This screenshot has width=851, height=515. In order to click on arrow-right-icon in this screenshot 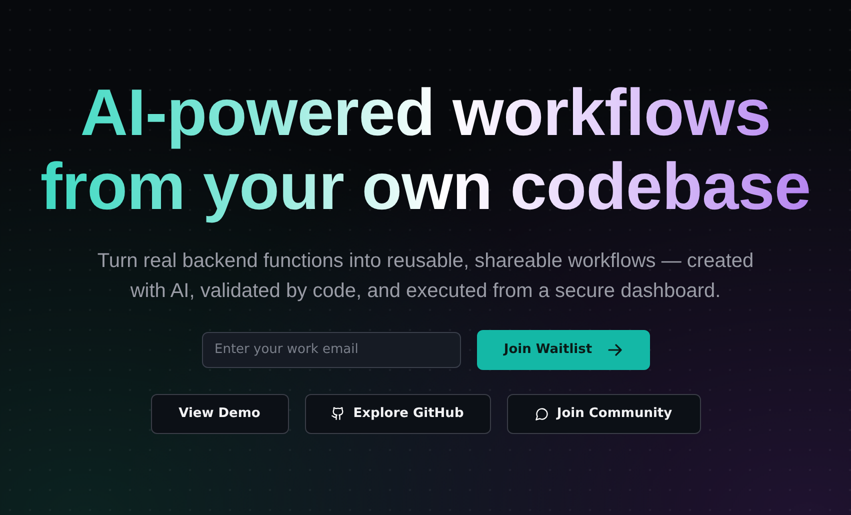, I will do `click(615, 350)`.